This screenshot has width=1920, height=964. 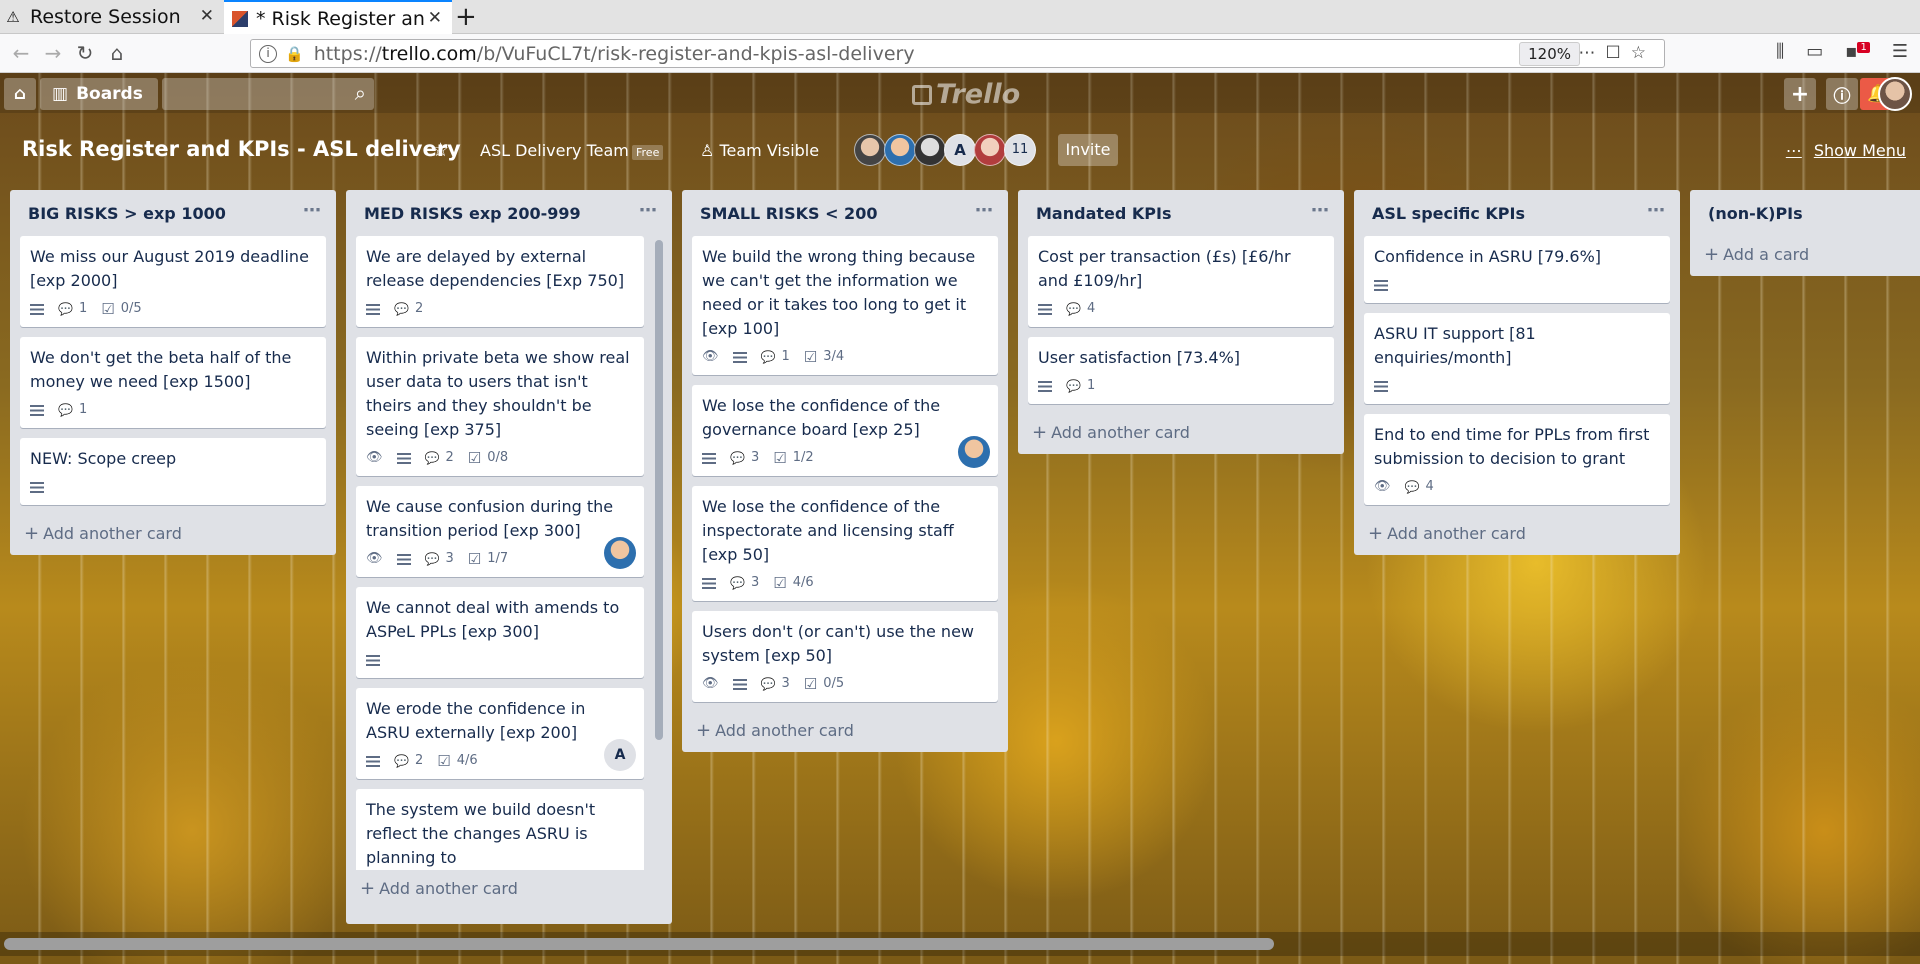 I want to click on reload-icon: ↻, so click(x=85, y=53).